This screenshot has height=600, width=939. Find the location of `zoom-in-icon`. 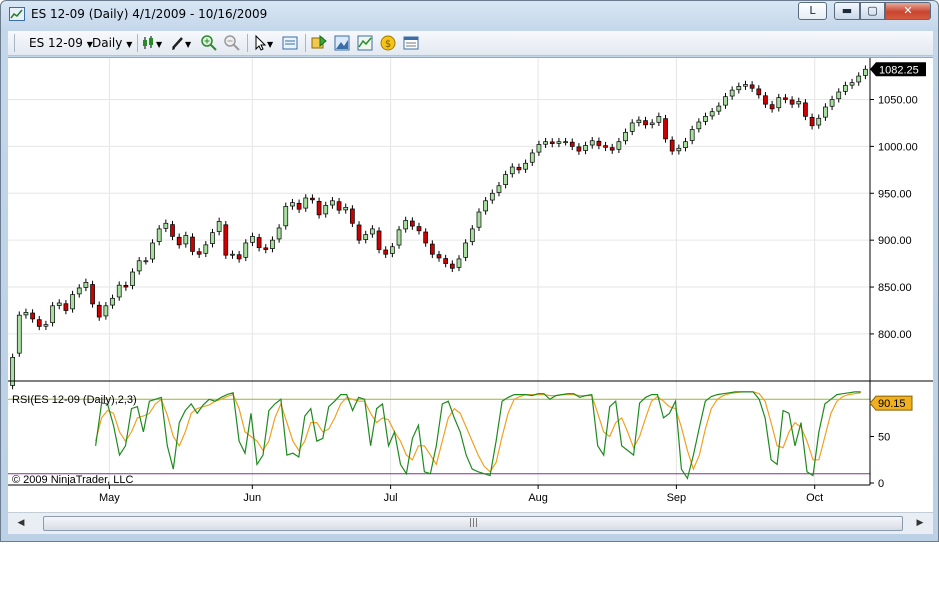

zoom-in-icon is located at coordinates (209, 43).